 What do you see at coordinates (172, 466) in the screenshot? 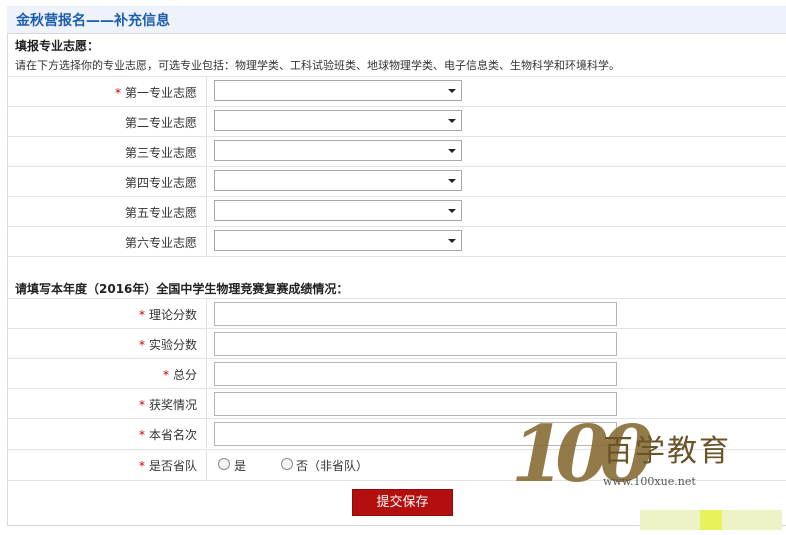
I see `province-team-label: 是否省队` at bounding box center [172, 466].